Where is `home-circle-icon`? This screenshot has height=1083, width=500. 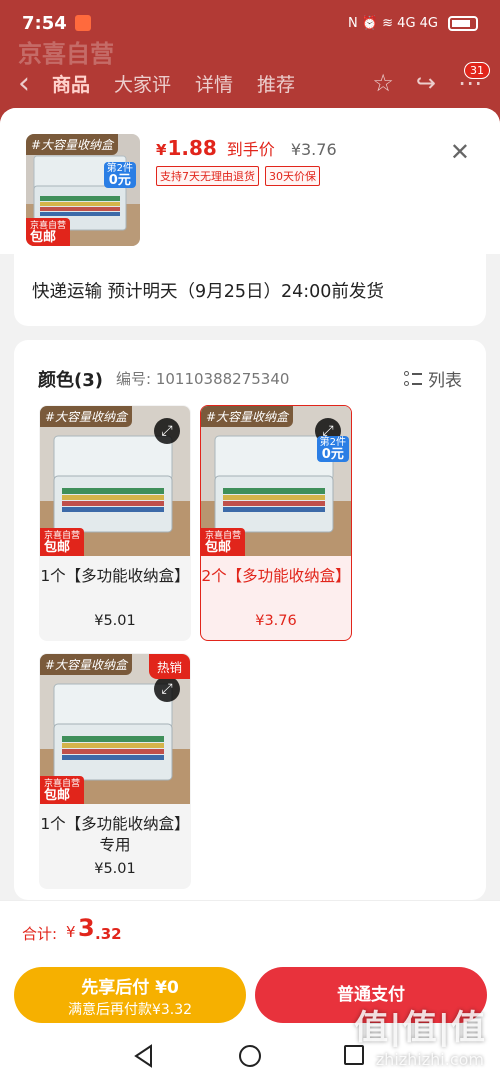
home-circle-icon is located at coordinates (250, 1056).